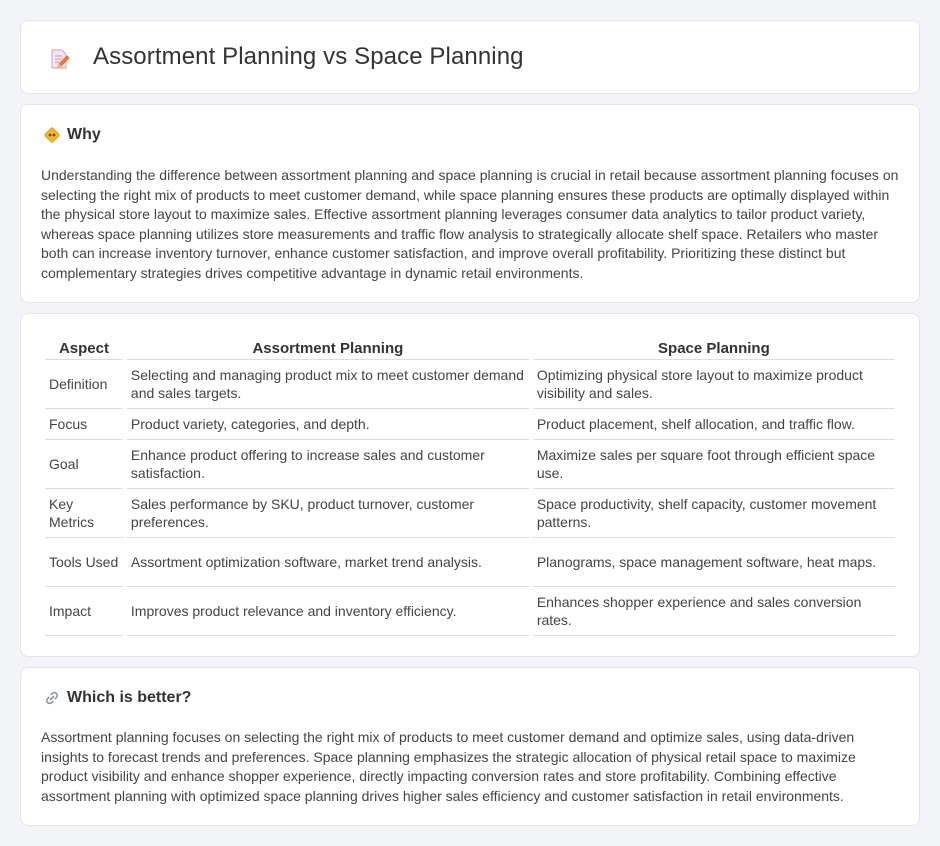  Describe the element at coordinates (327, 347) in the screenshot. I see `table-header: Assortment Planning` at that location.